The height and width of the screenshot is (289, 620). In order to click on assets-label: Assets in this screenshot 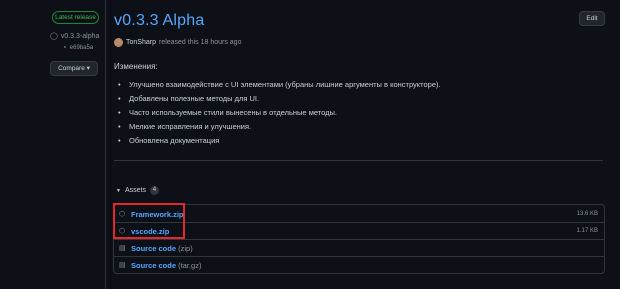, I will do `click(135, 190)`.